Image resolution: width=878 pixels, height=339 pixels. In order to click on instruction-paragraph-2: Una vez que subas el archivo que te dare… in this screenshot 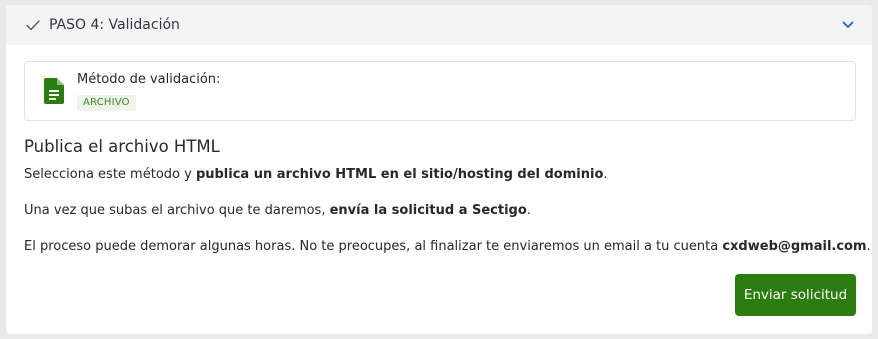, I will do `click(277, 210)`.